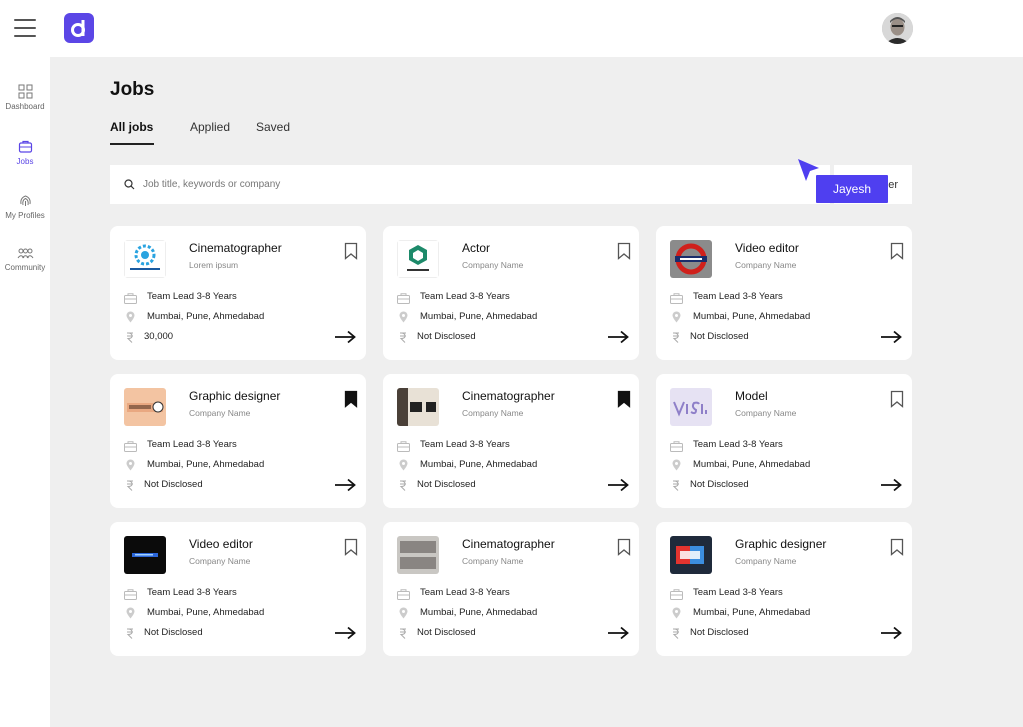 The height and width of the screenshot is (727, 1023). What do you see at coordinates (25, 106) in the screenshot?
I see `sidebar-item-label: Dashboard` at bounding box center [25, 106].